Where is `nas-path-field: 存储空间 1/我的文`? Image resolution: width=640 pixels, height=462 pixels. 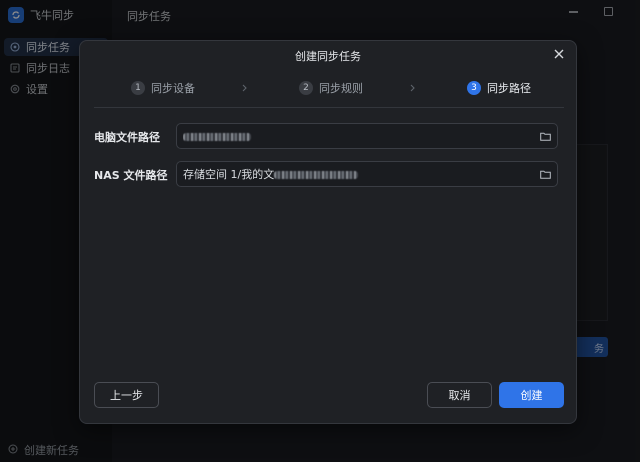
nas-path-field: 存储空间 1/我的文 is located at coordinates (367, 174).